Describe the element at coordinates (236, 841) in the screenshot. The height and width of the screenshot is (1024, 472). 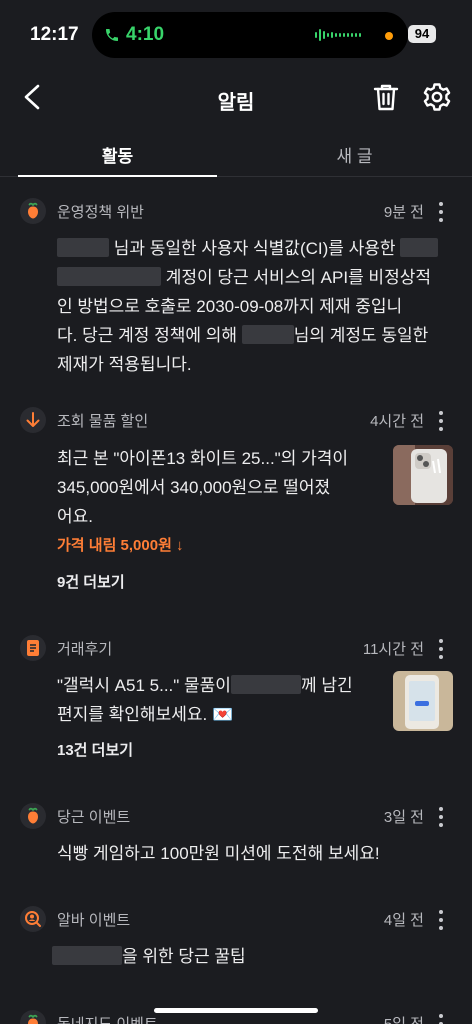
I see `notification-item: 당근 이벤트 3일 전 식빵 게임하고 100만원 미션에 도전해 보세요!` at that location.